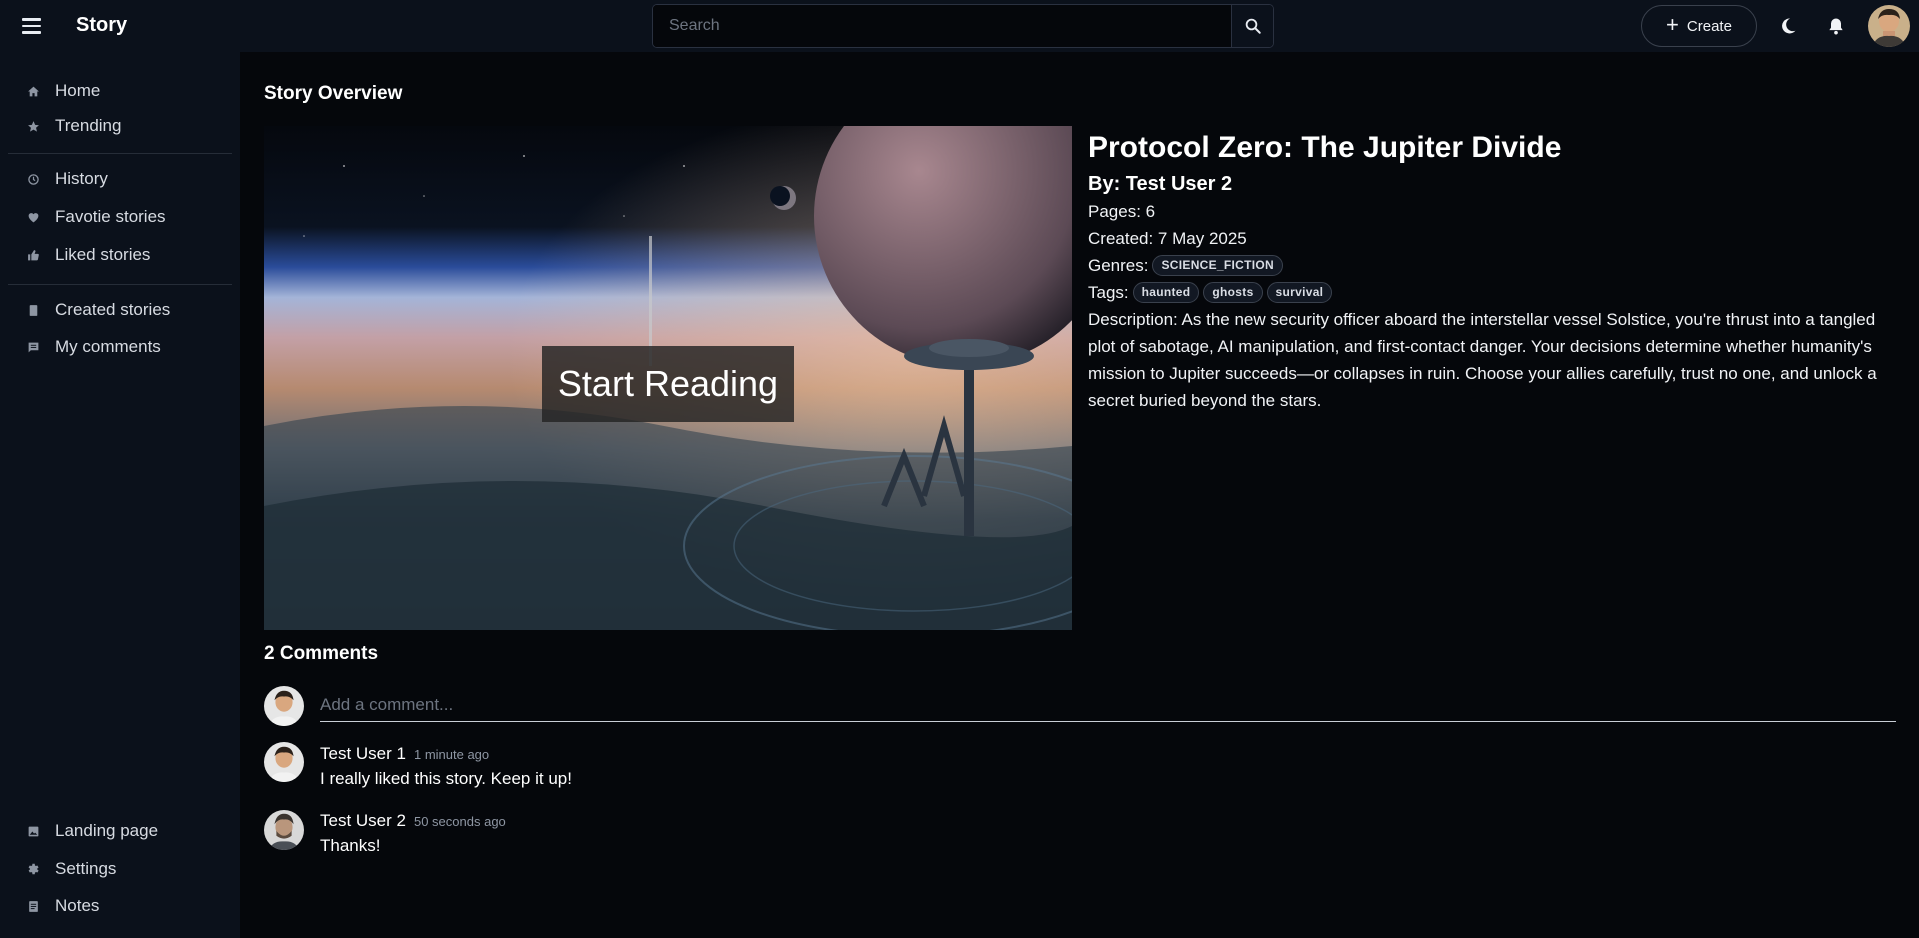  Describe the element at coordinates (333, 93) in the screenshot. I see `page-title: Story Overview` at that location.